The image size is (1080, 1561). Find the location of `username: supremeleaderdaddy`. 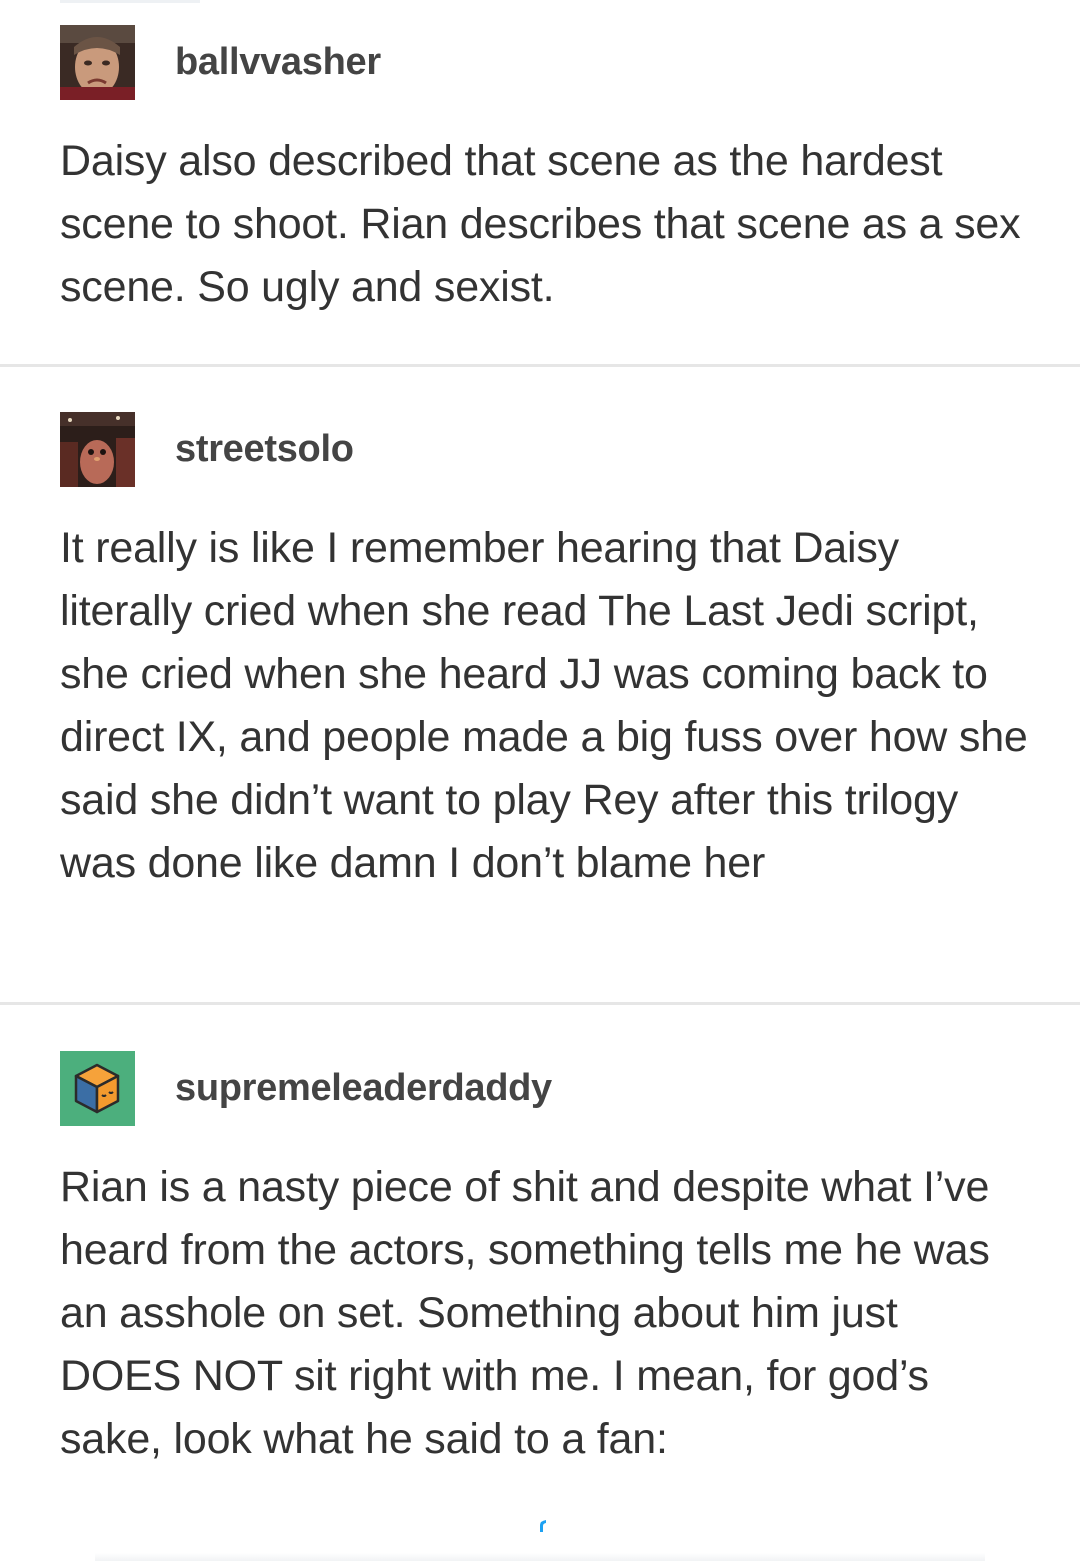

username: supremeleaderdaddy is located at coordinates (363, 1088).